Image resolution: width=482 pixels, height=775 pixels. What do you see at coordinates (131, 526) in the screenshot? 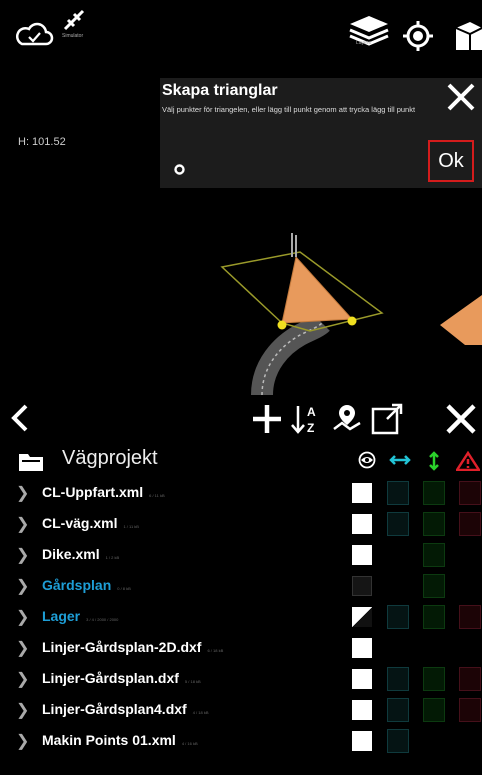
I see `layer-size: 1 / 11 kB` at bounding box center [131, 526].